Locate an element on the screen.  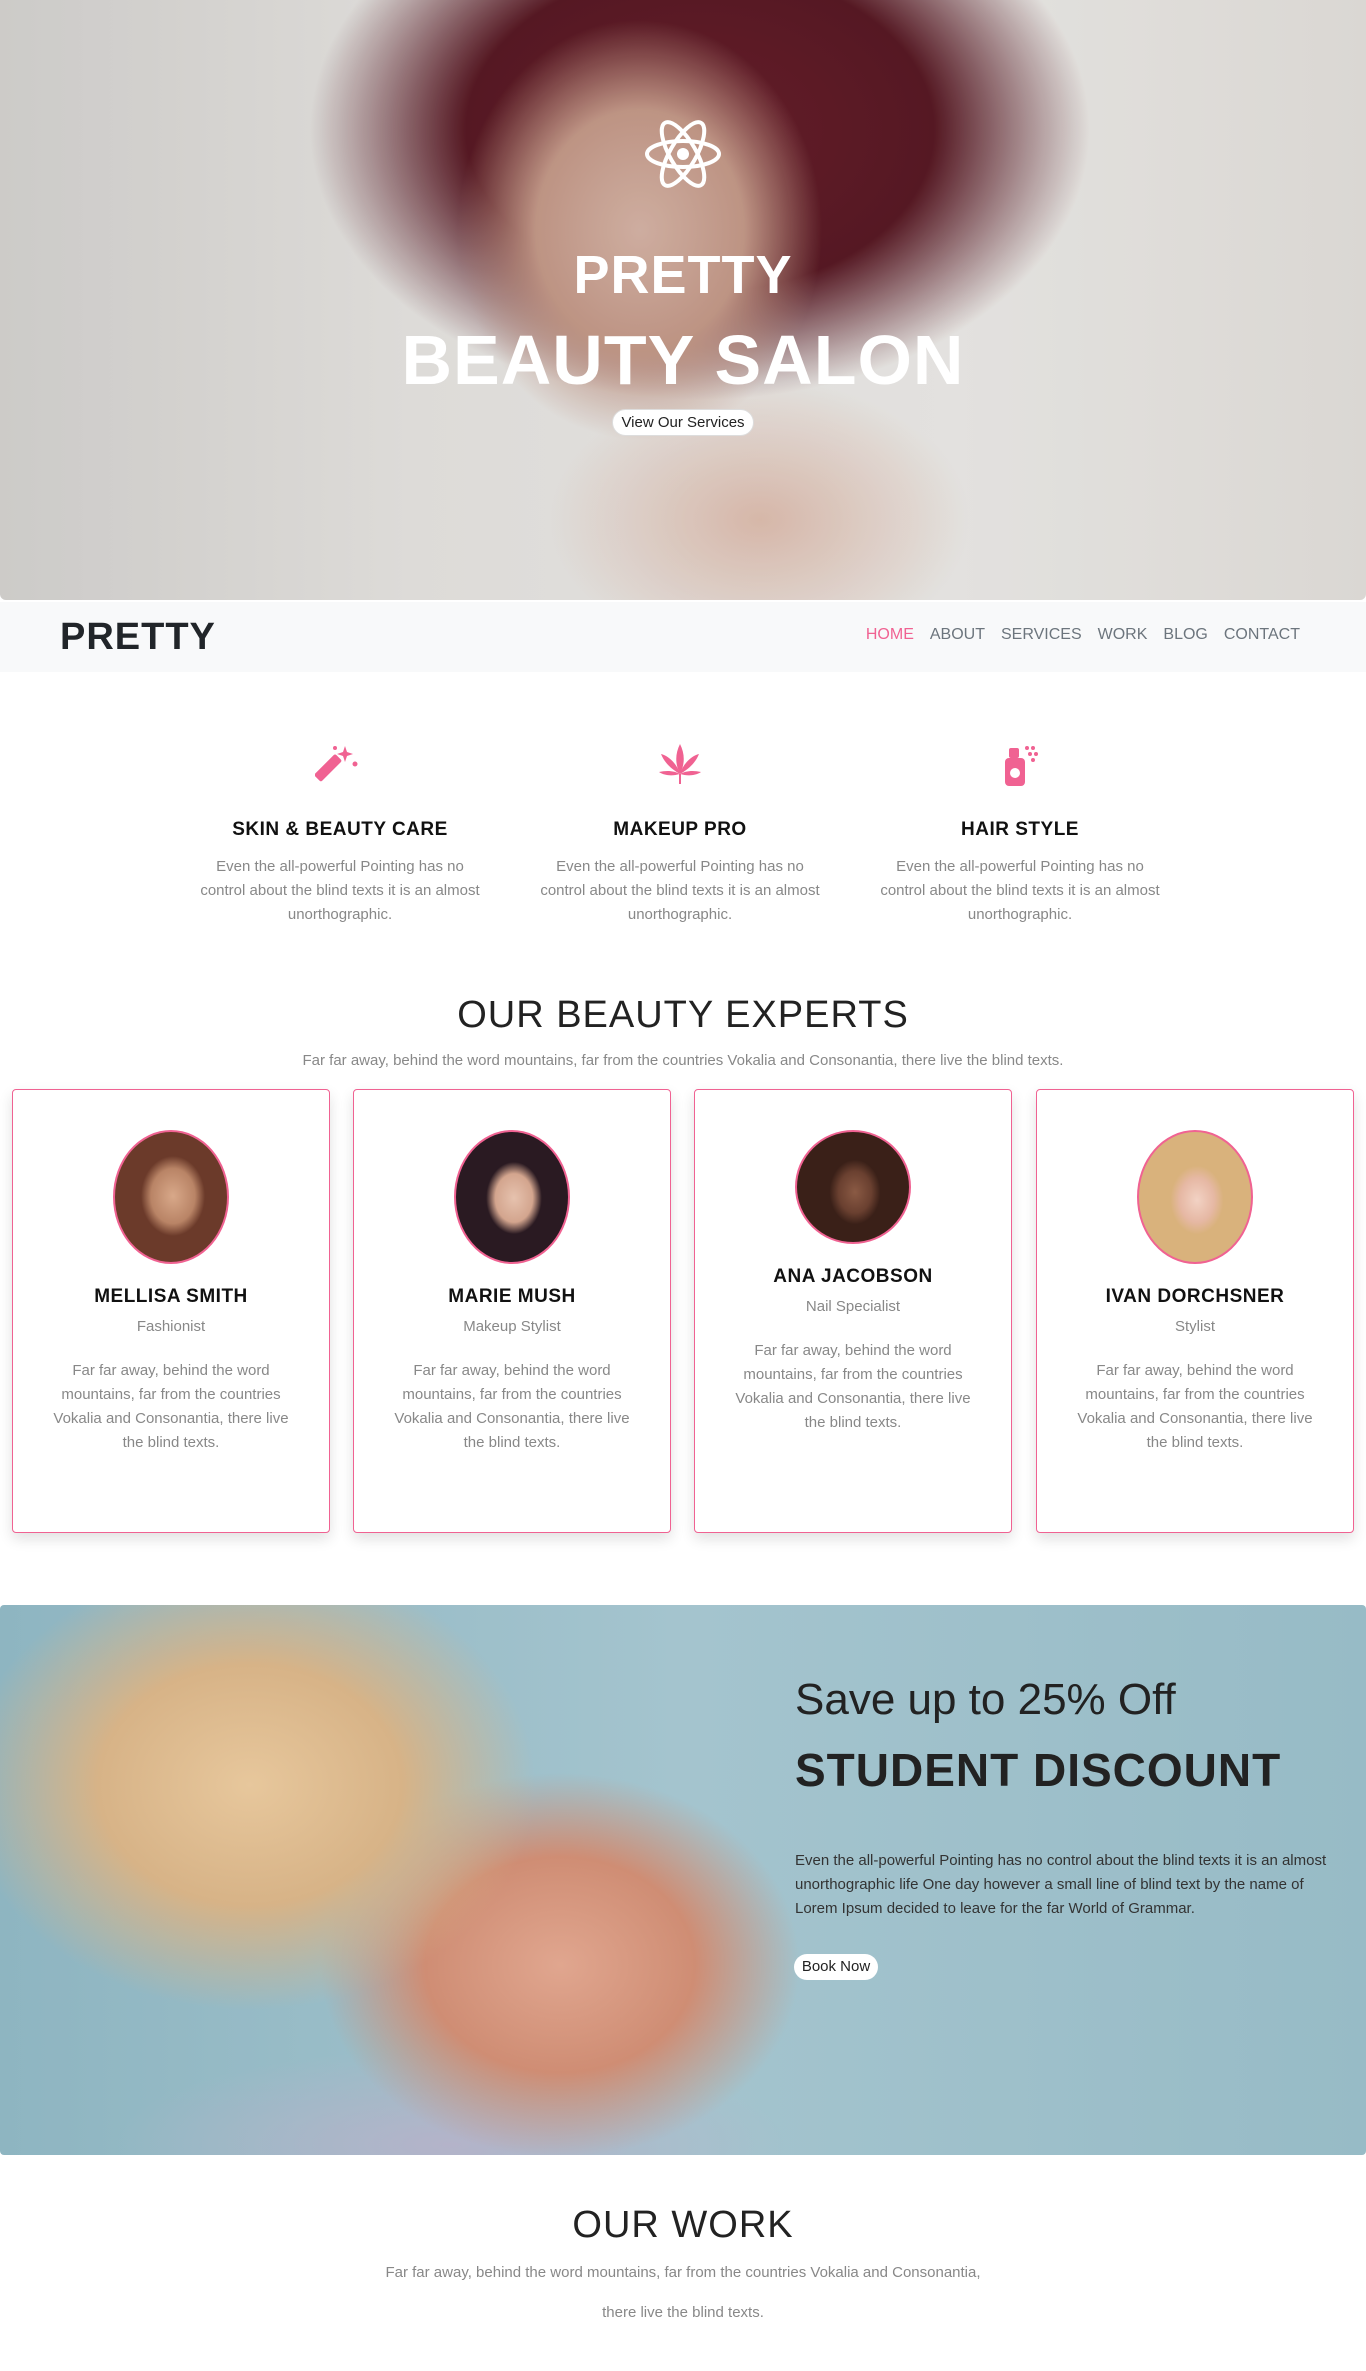
expert-role: Fashionist is located at coordinates (171, 1326).